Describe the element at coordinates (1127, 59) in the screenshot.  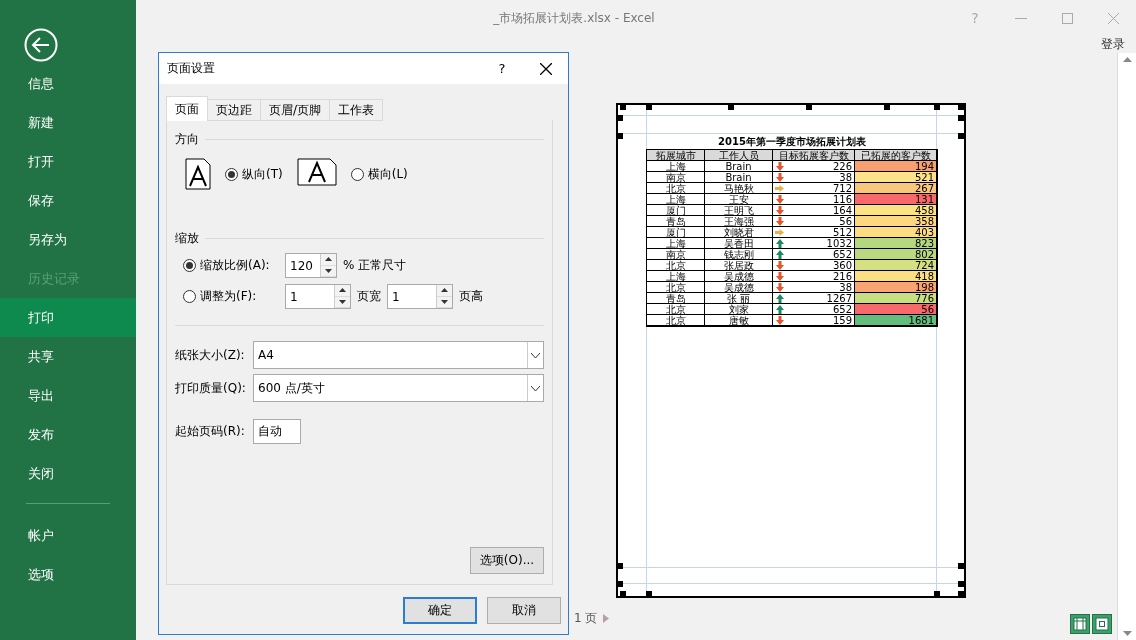
I see `scroll-up-icon` at that location.